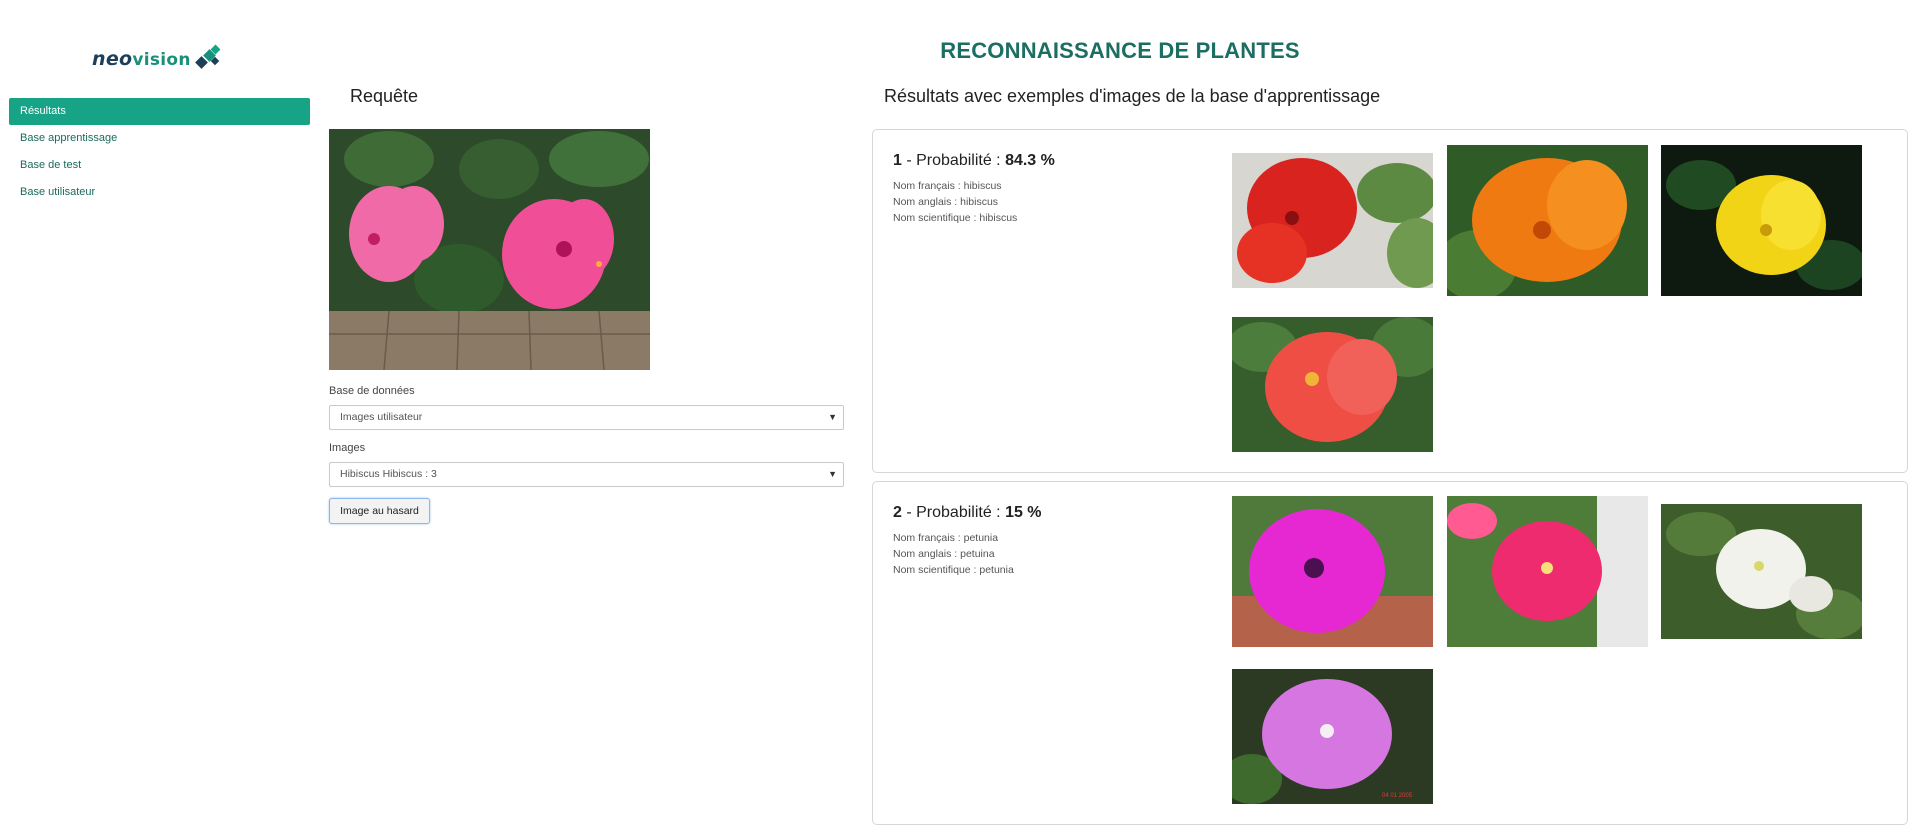  What do you see at coordinates (141, 59) in the screenshot?
I see `logo-wordmark: neovision` at bounding box center [141, 59].